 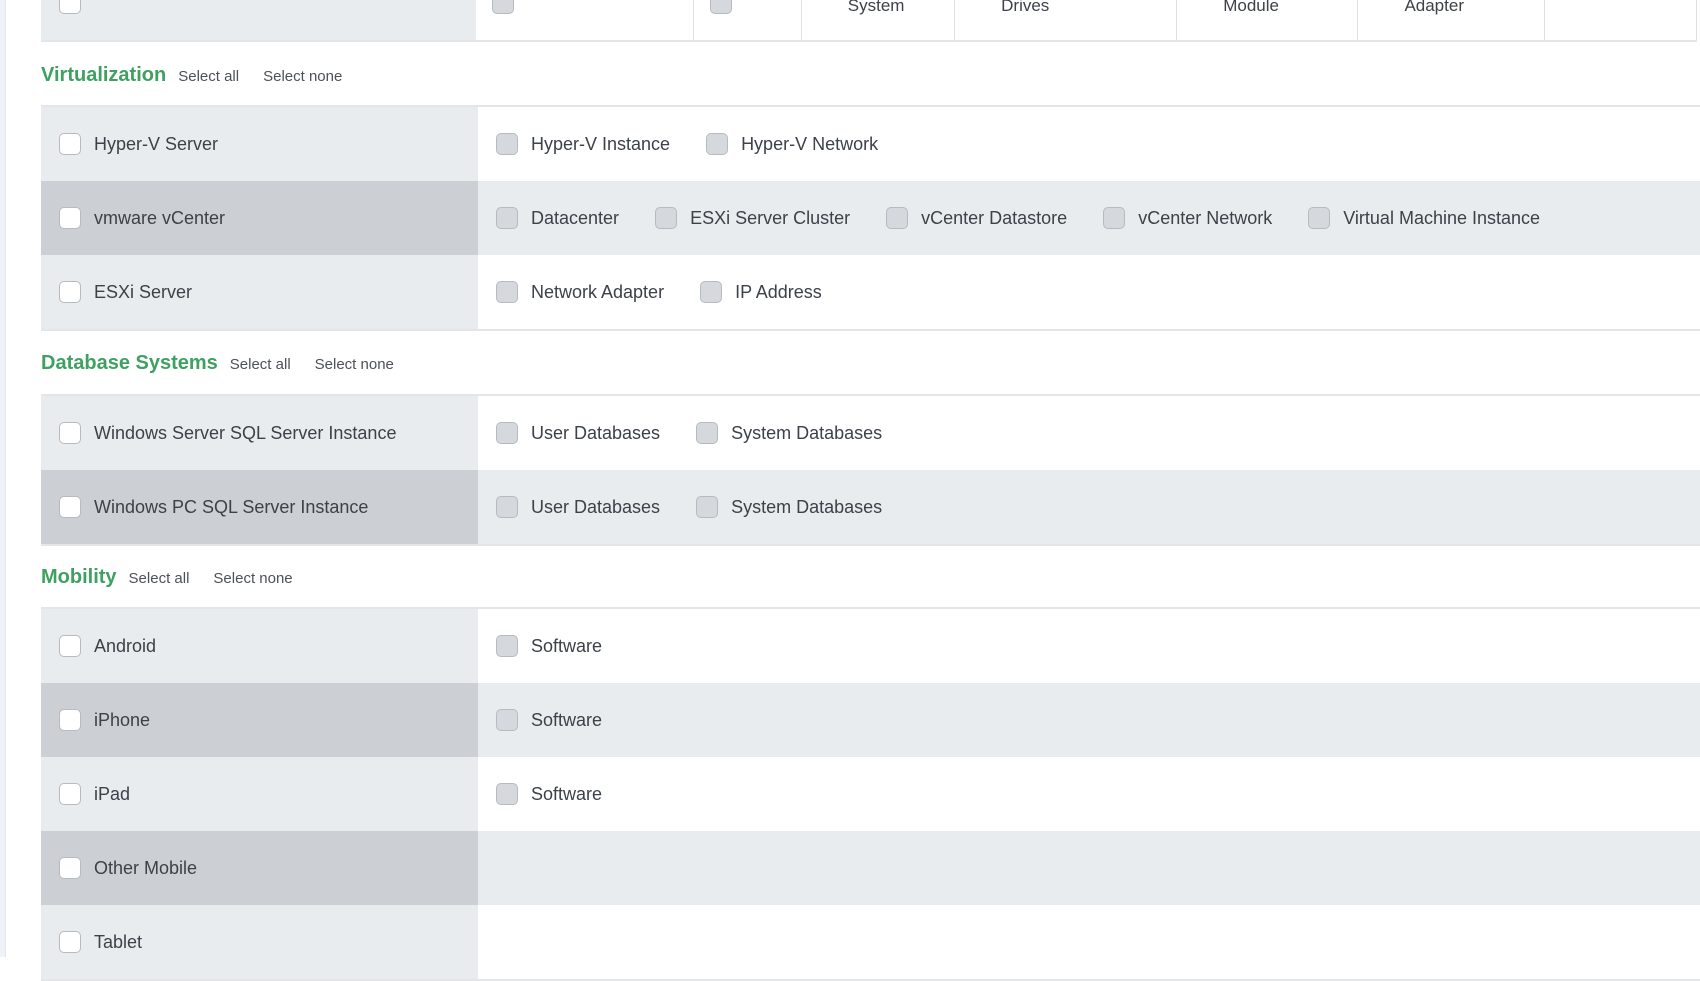 What do you see at coordinates (876, 7) in the screenshot?
I see `sub-label: System` at bounding box center [876, 7].